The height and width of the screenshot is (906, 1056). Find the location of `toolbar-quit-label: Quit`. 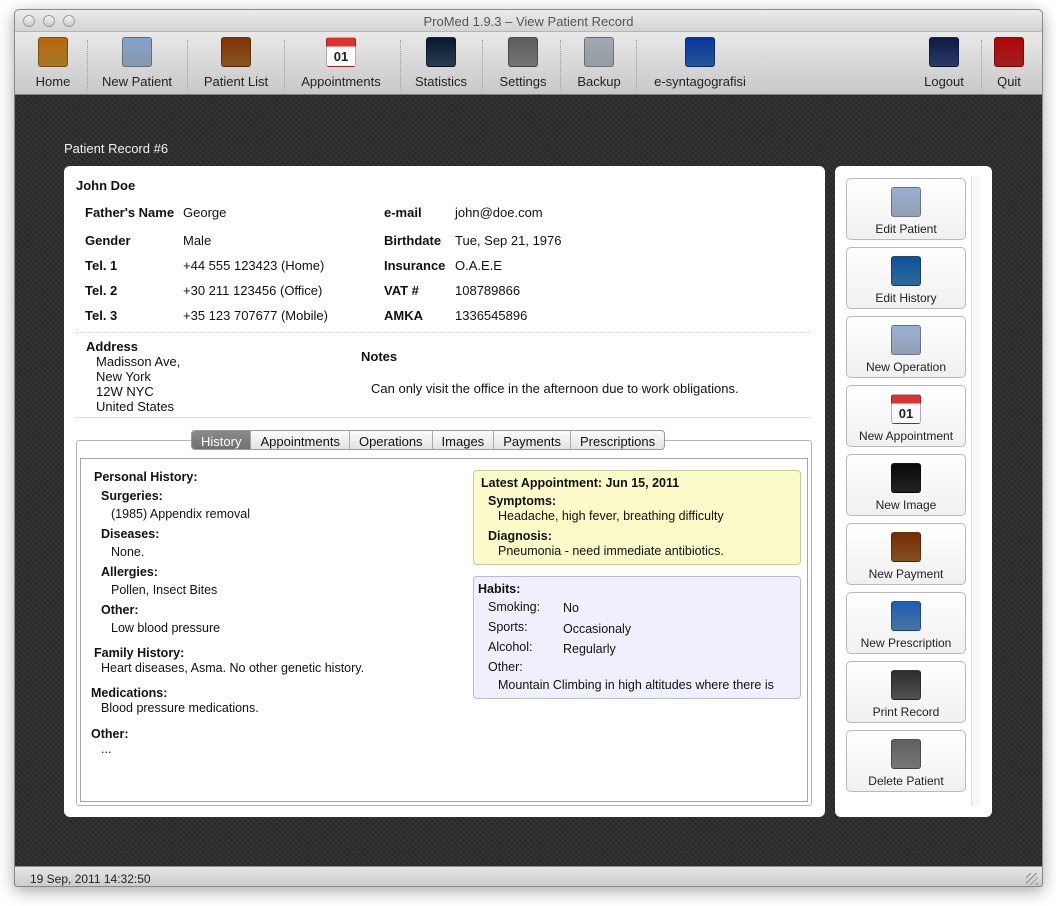

toolbar-quit-label: Quit is located at coordinates (1009, 81).